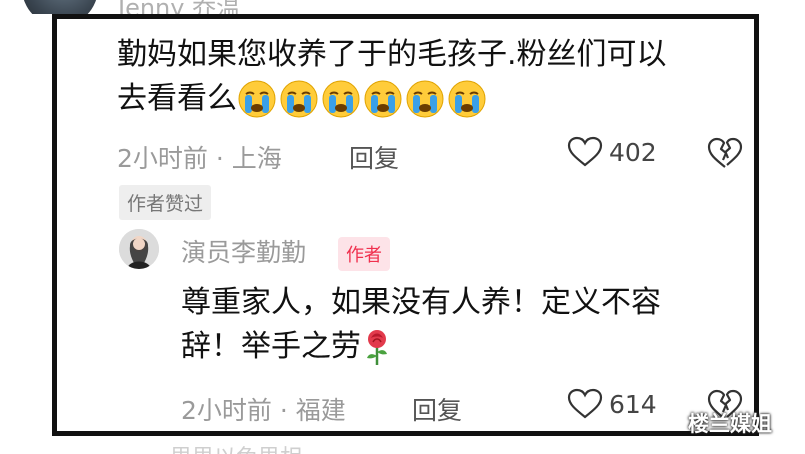  Describe the element at coordinates (402, 7) in the screenshot. I see `previous-comment-header: Jenny 乔温` at that location.